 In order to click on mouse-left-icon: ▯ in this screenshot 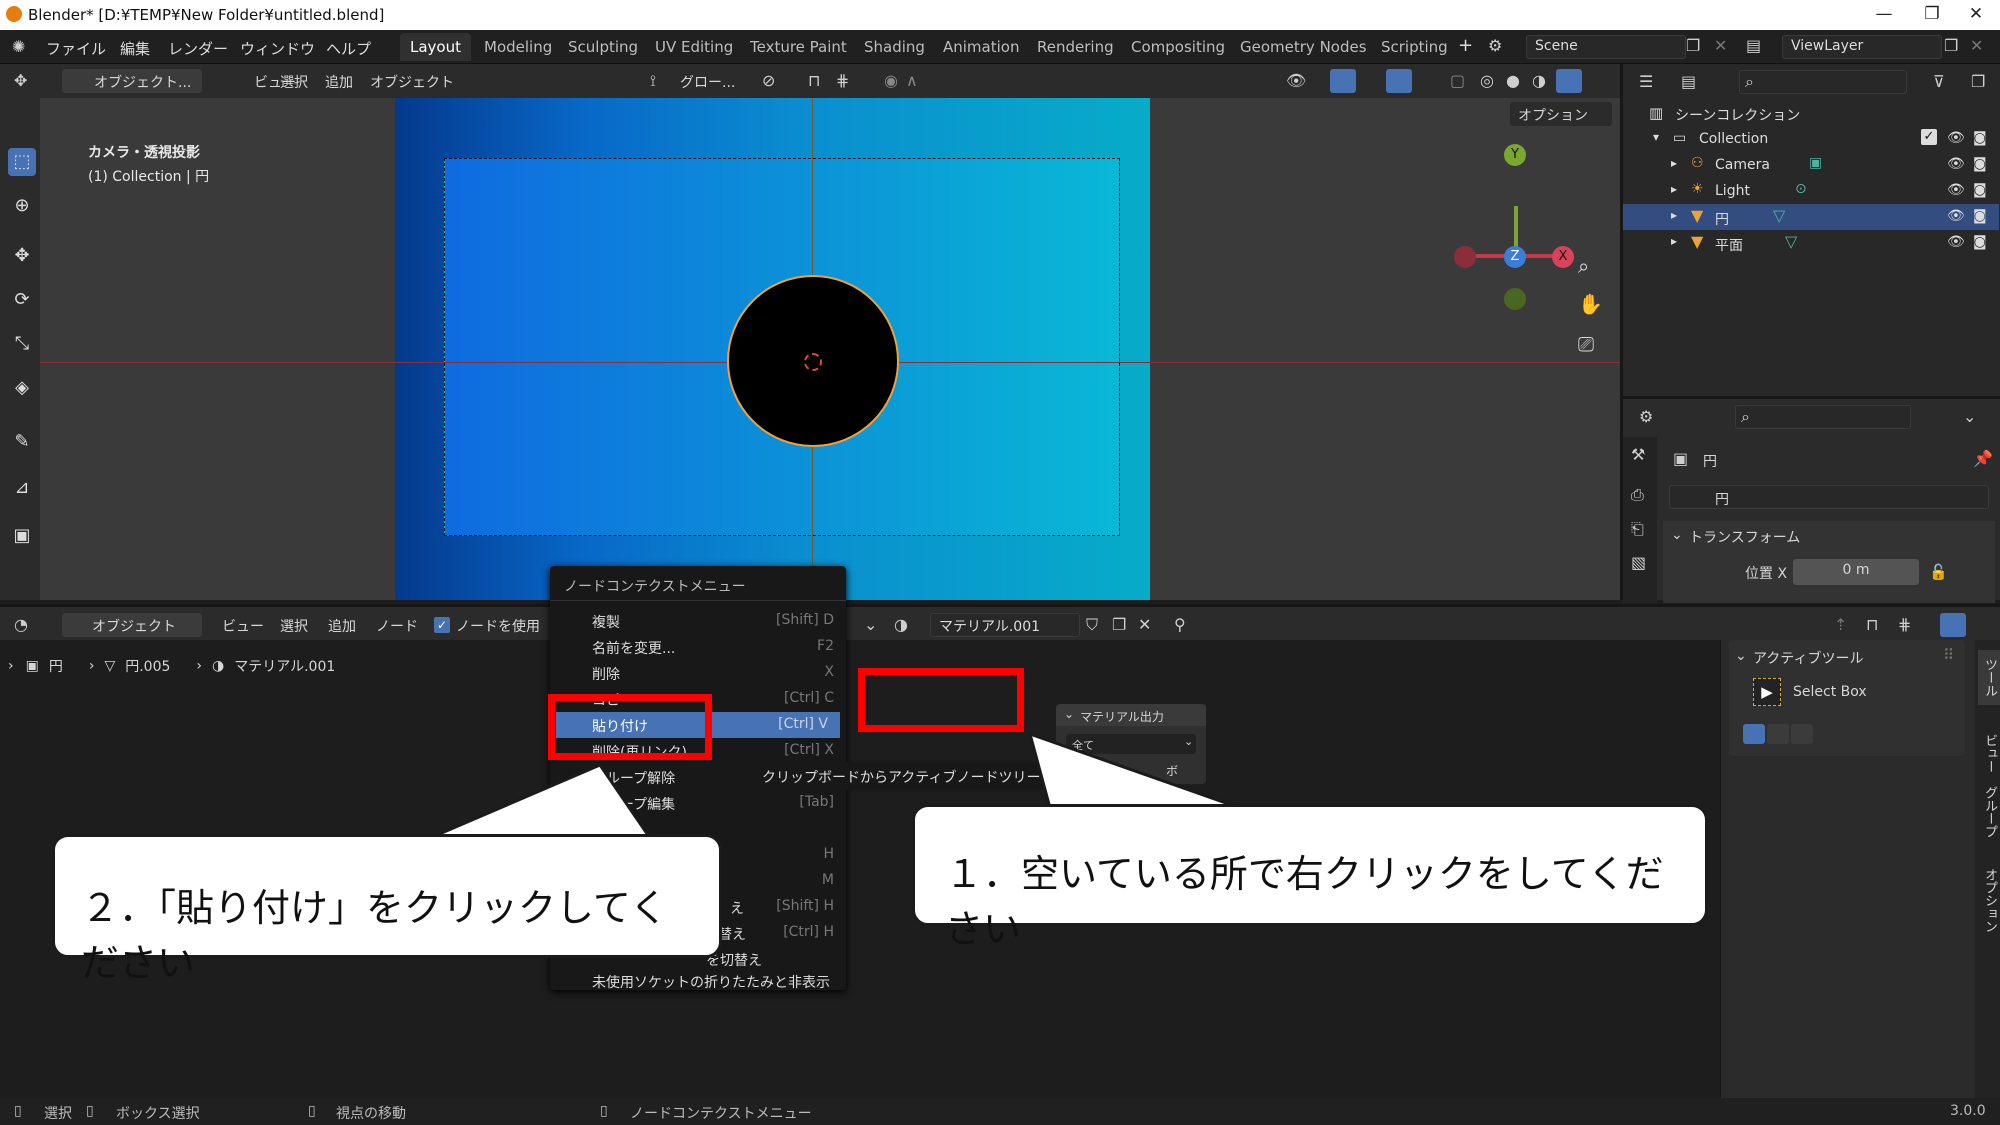, I will do `click(18, 1111)`.